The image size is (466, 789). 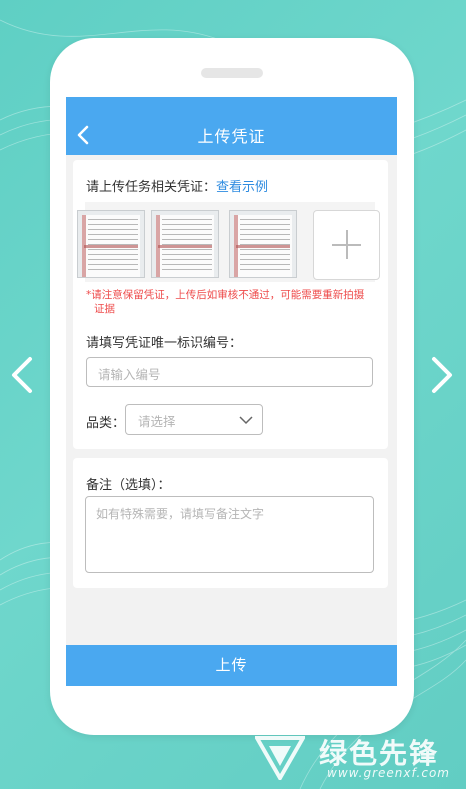 I want to click on category-label: 品类：, so click(x=106, y=423).